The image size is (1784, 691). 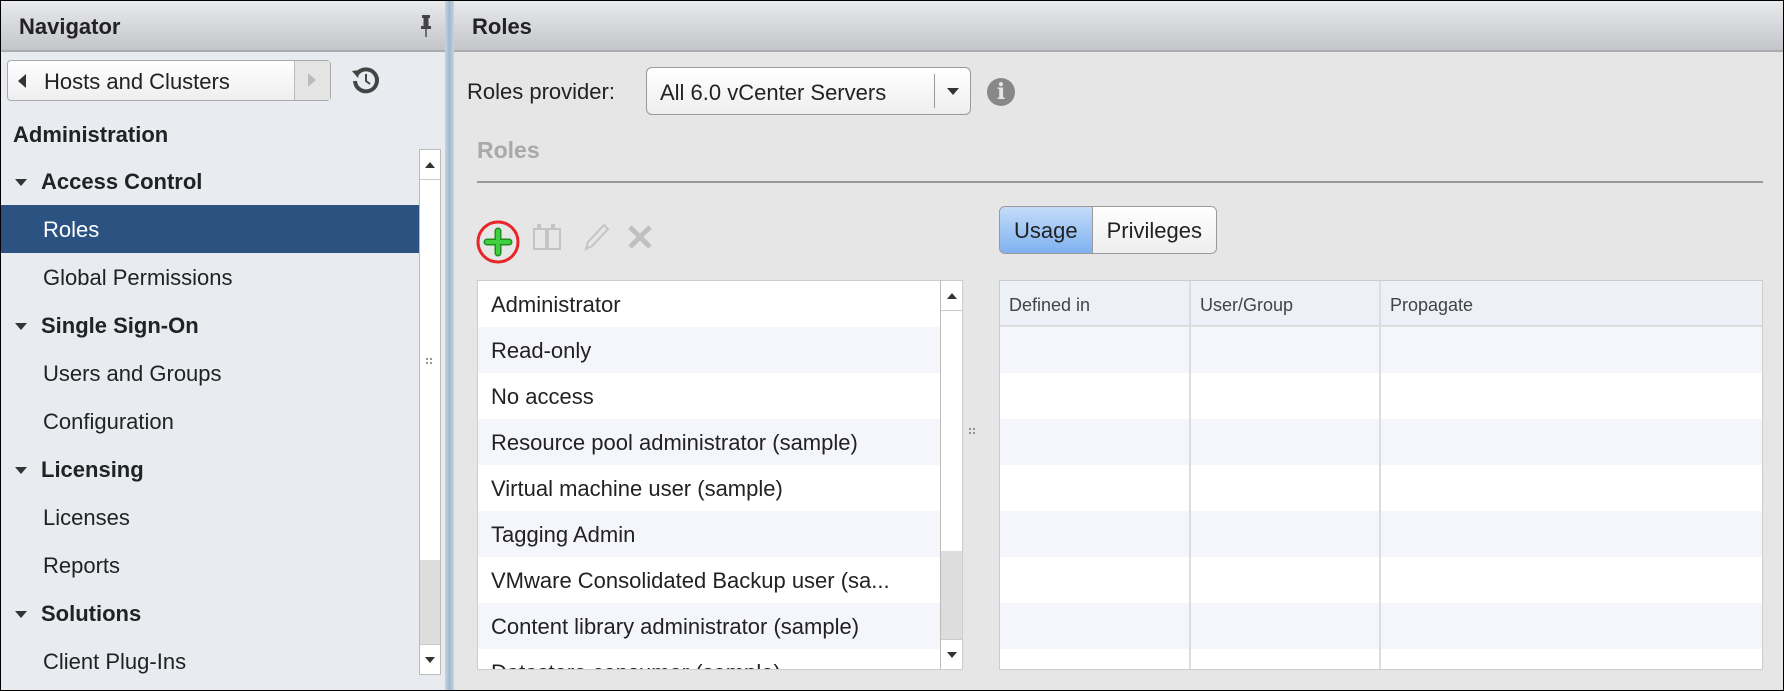 What do you see at coordinates (498, 242) in the screenshot?
I see `add-role-button` at bounding box center [498, 242].